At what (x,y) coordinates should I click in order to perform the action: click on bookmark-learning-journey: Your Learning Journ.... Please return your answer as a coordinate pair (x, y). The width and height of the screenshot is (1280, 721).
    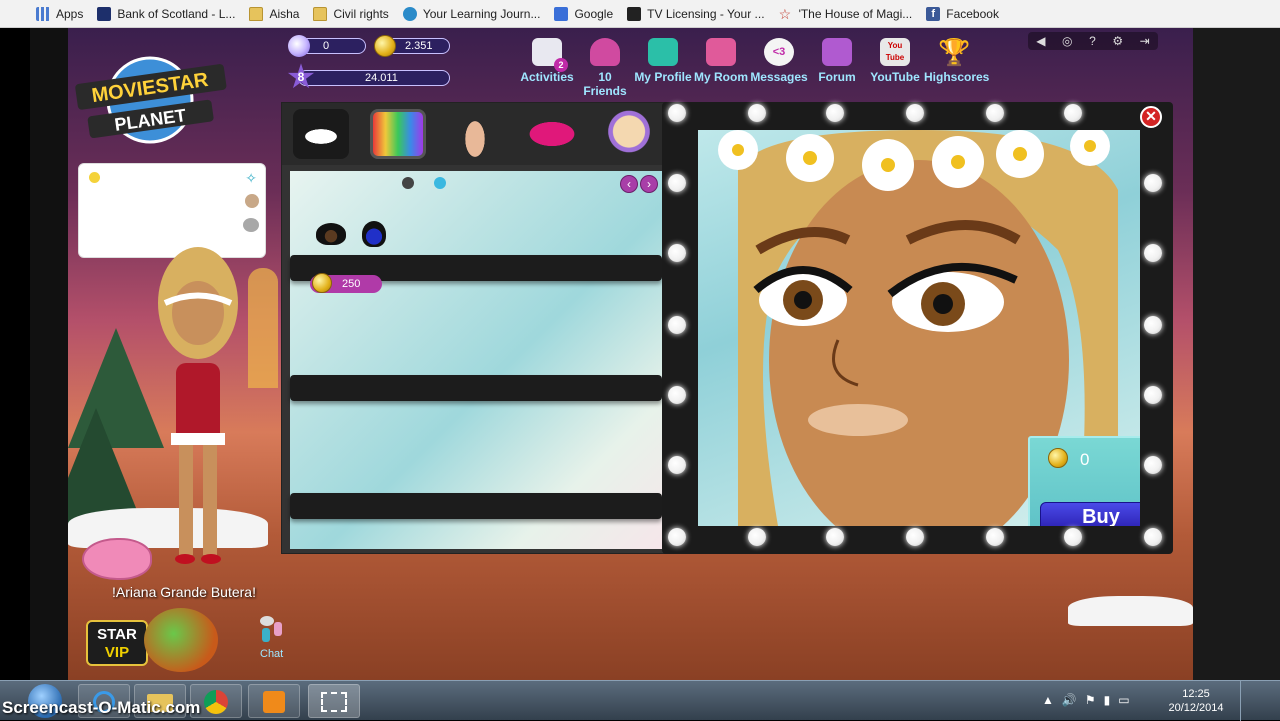
    Looking at the image, I should click on (471, 13).